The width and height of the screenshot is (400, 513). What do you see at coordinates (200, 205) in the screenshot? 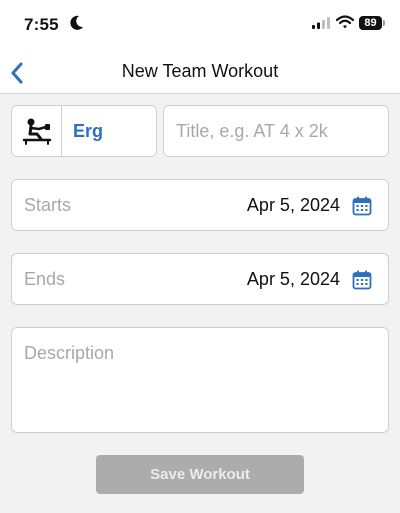
I see `starts-field: Starts Apr 5, 2024` at bounding box center [200, 205].